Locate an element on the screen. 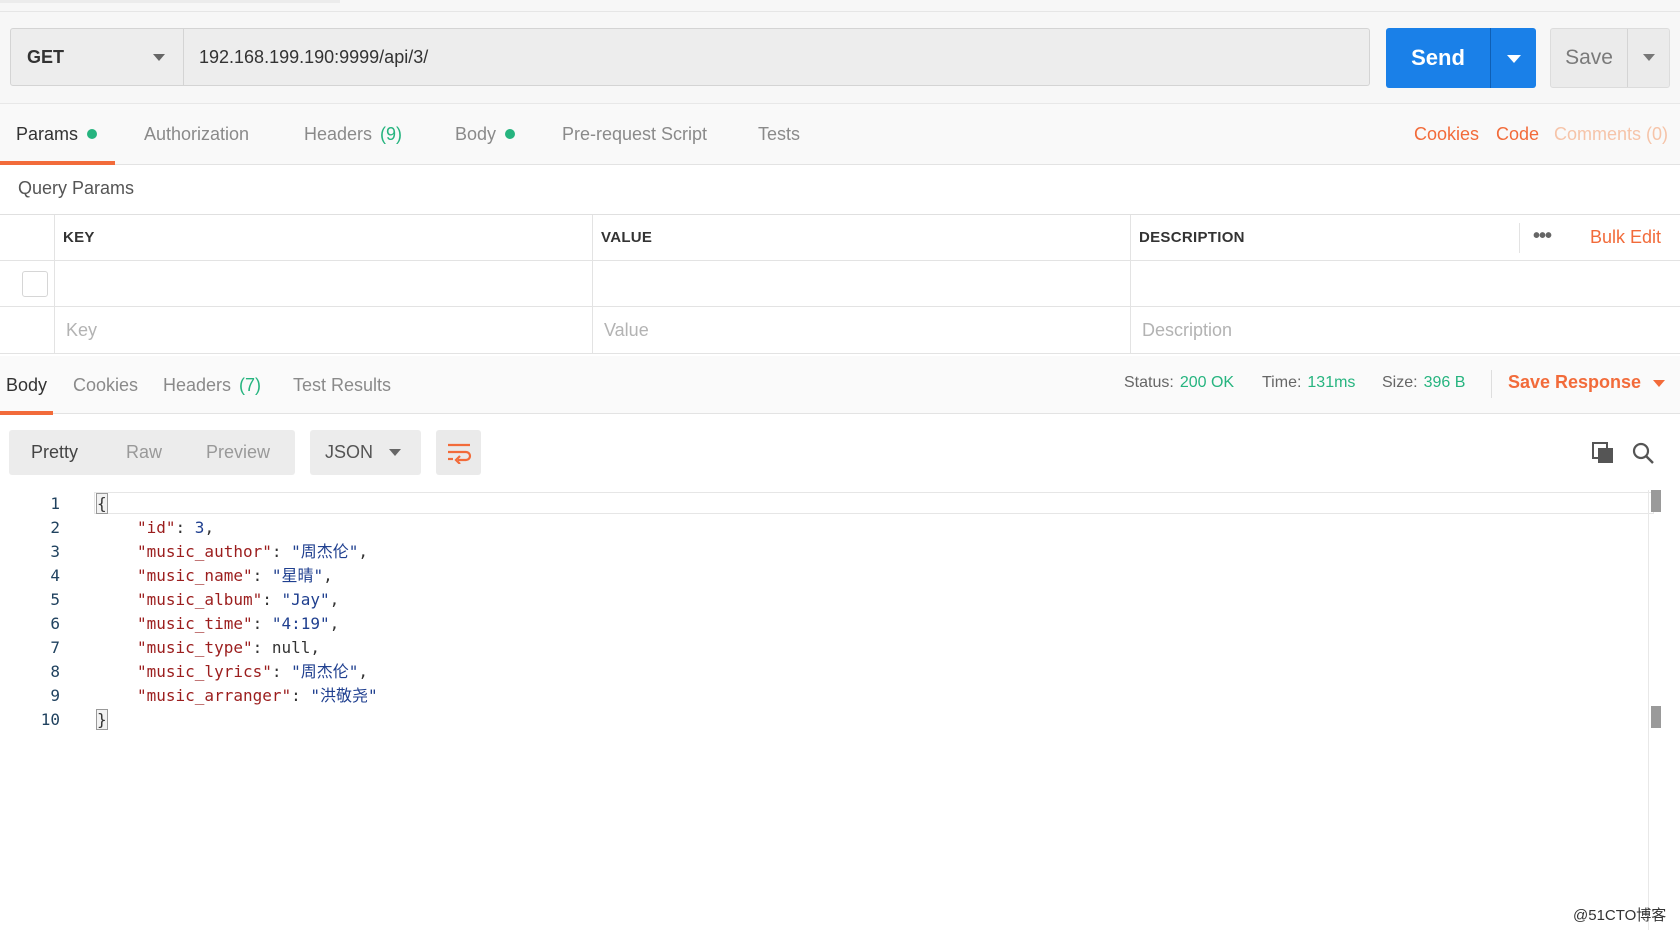  json-value: "洪敬尧" is located at coordinates (344, 695).